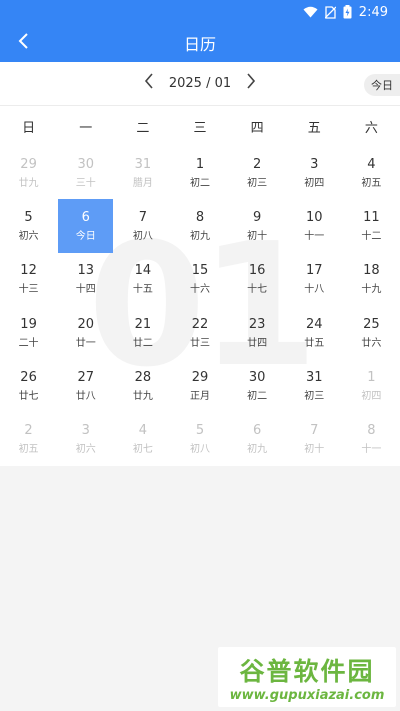  Describe the element at coordinates (28, 377) in the screenshot. I see `day-number: 26` at that location.